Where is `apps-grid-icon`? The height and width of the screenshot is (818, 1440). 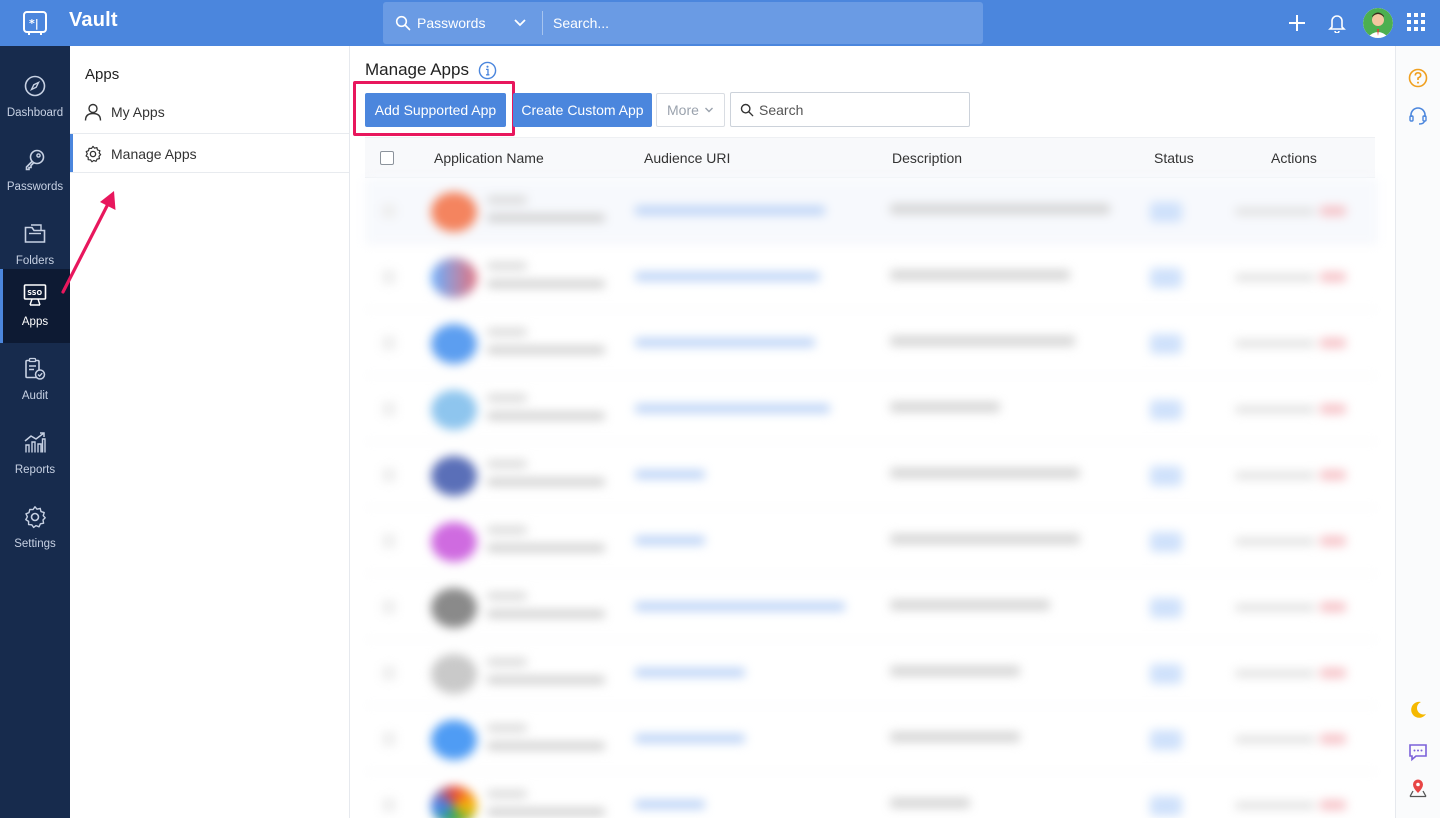
apps-grid-icon is located at coordinates (1416, 22).